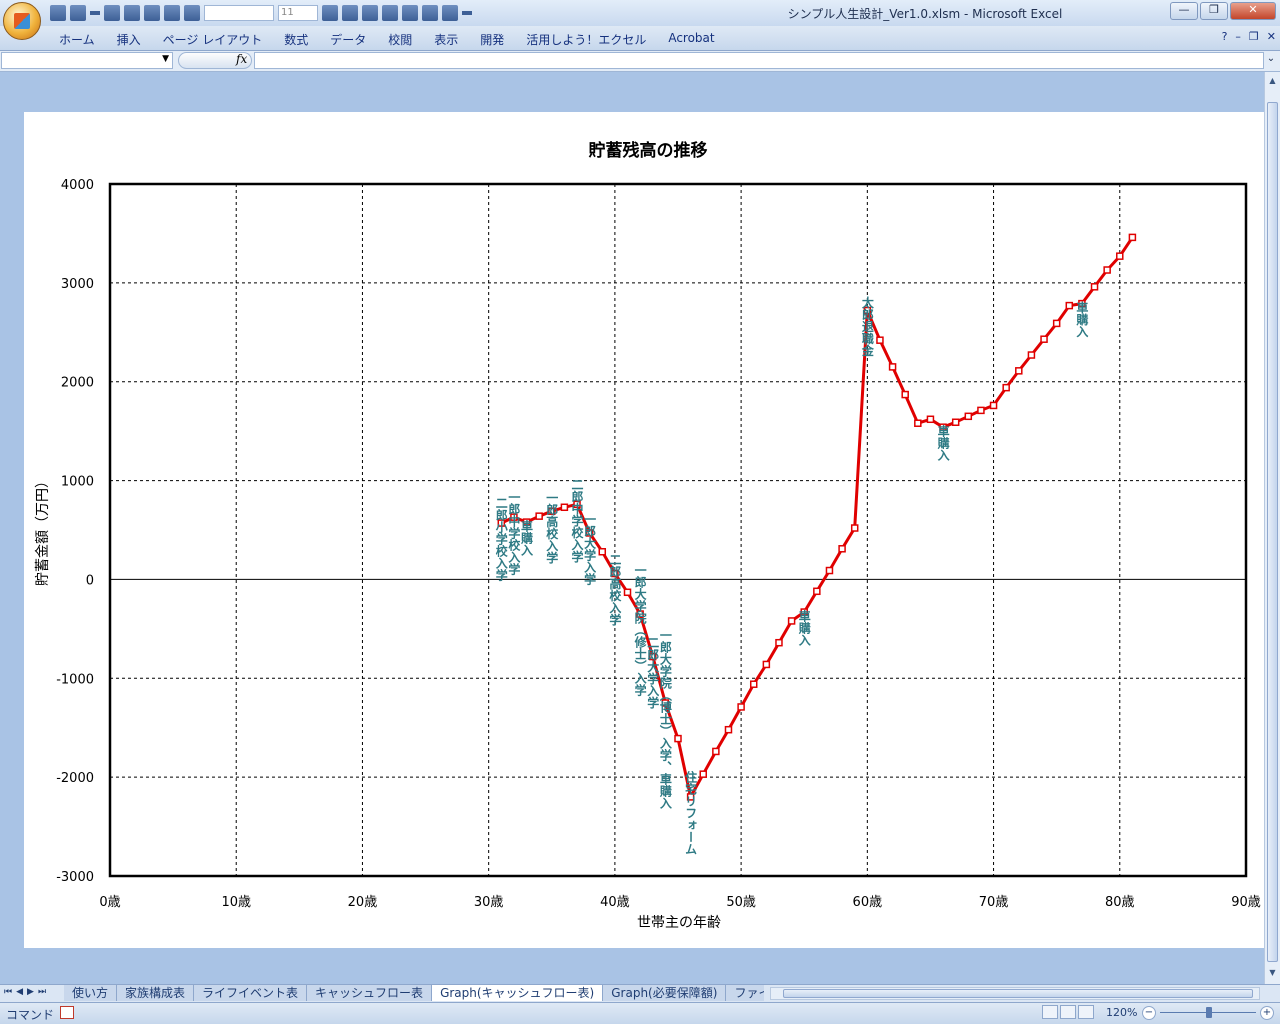  I want to click on close-icon: ✕, so click(1271, 36).